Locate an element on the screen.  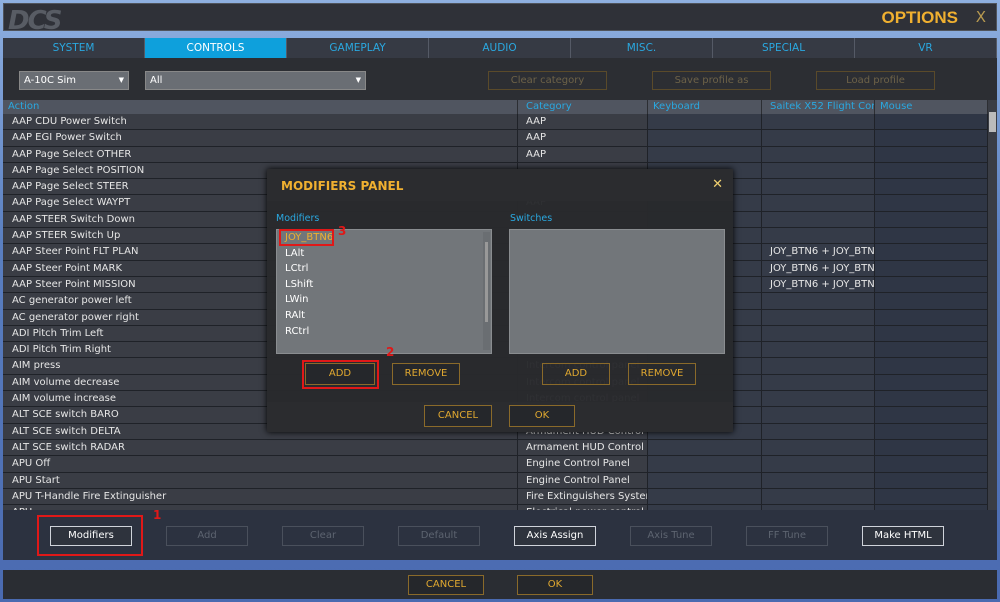
list-scrollbar is located at coordinates (486, 291).